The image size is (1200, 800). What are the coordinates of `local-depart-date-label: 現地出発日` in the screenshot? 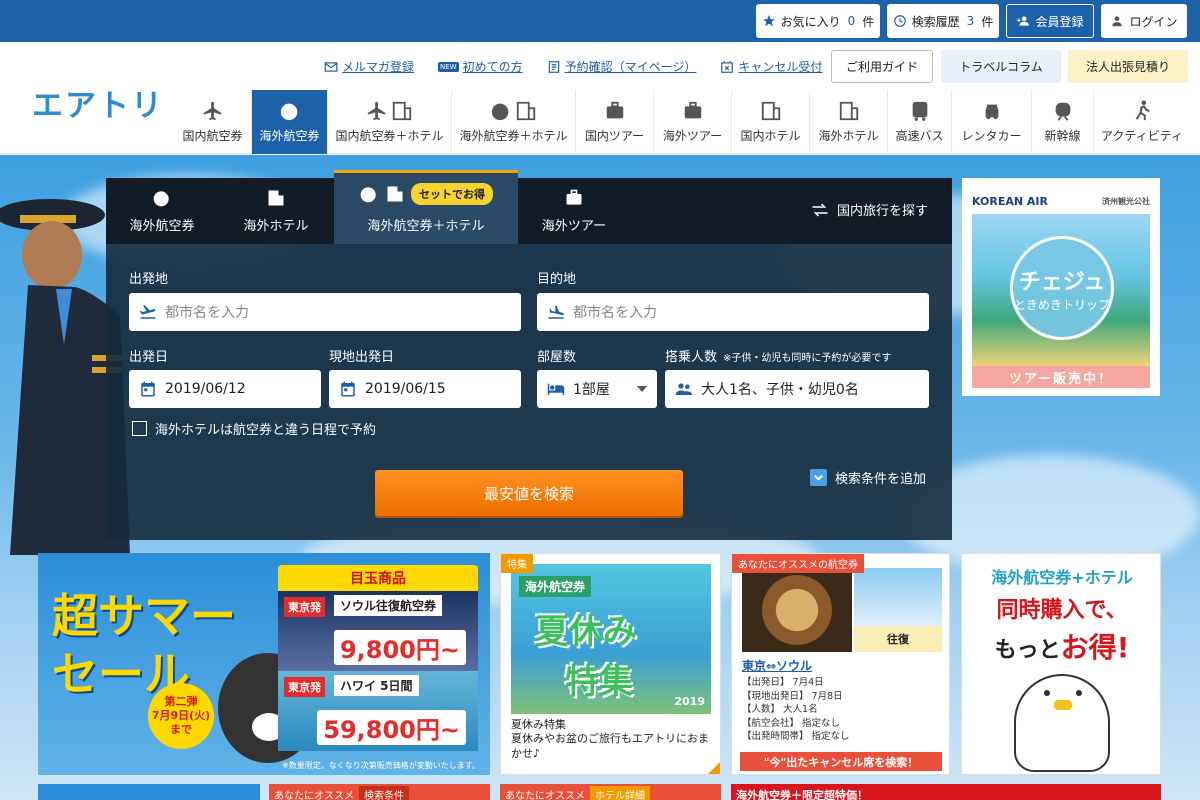 It's located at (362, 357).